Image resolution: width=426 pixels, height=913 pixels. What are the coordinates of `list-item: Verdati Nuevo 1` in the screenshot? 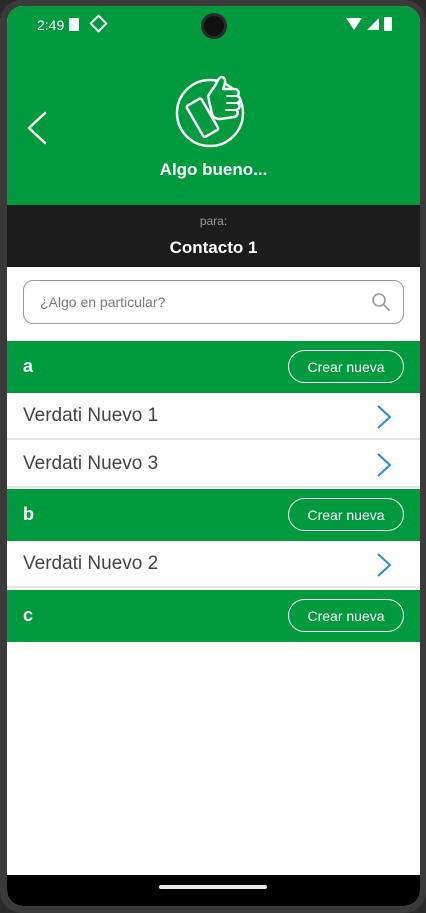 It's located at (213, 416).